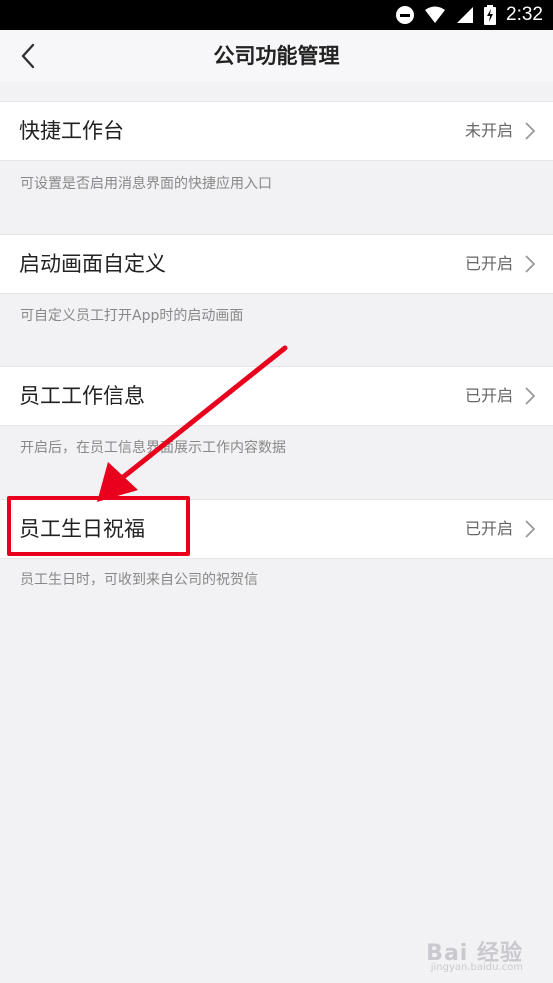  Describe the element at coordinates (71, 131) in the screenshot. I see `setting-label: 快捷工作台` at that location.